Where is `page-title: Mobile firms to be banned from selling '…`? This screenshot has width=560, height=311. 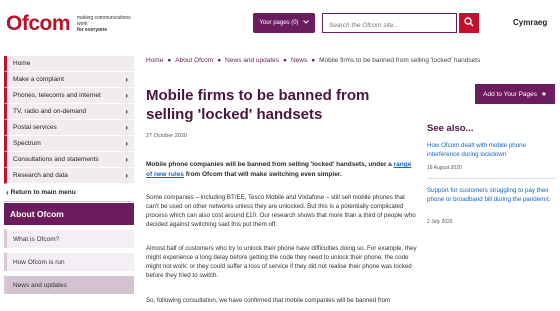
page-title: Mobile firms to be banned from selling '… is located at coordinates (258, 105).